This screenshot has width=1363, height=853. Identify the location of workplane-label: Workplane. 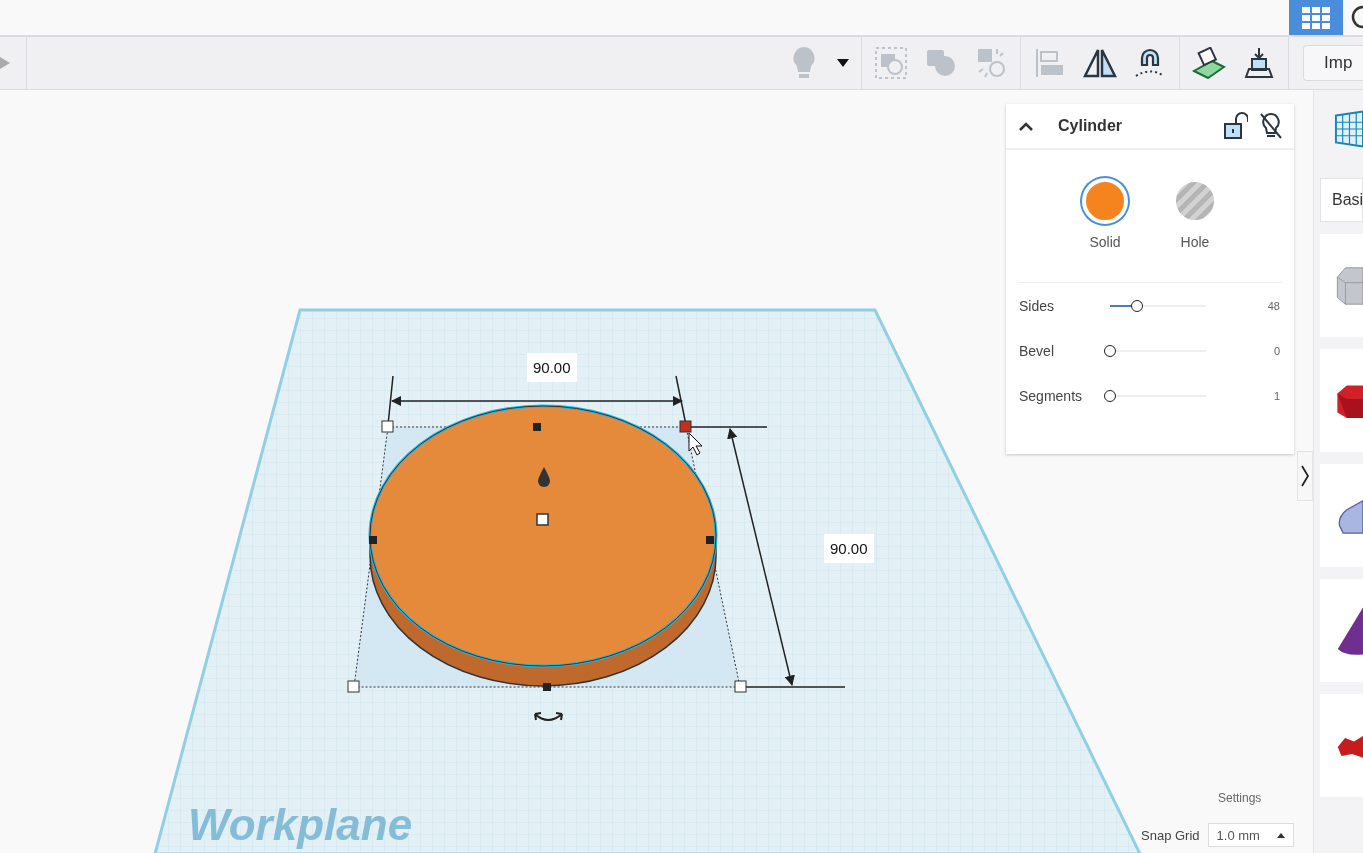
(300, 824).